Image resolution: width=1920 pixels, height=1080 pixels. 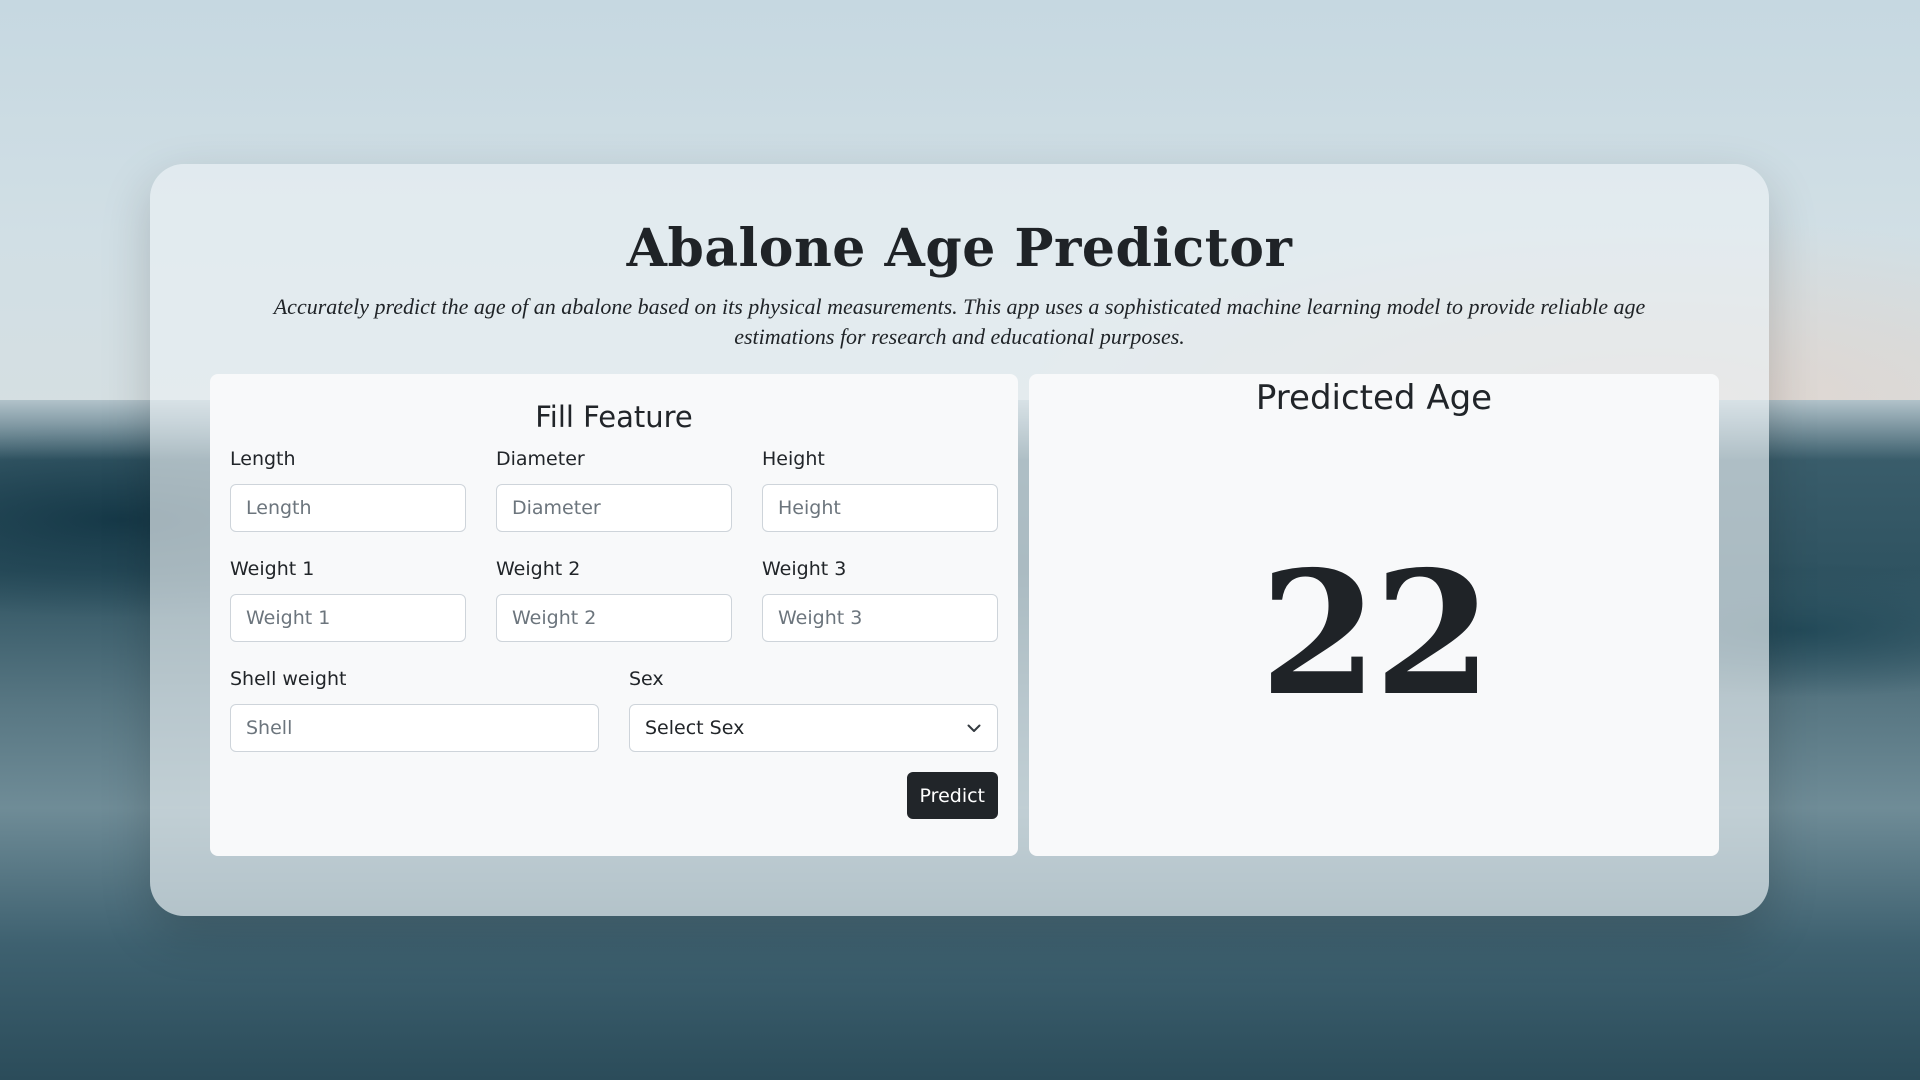 I want to click on form-row-2: Weight 1 Weight 2 Weight 3, so click(x=614, y=599).